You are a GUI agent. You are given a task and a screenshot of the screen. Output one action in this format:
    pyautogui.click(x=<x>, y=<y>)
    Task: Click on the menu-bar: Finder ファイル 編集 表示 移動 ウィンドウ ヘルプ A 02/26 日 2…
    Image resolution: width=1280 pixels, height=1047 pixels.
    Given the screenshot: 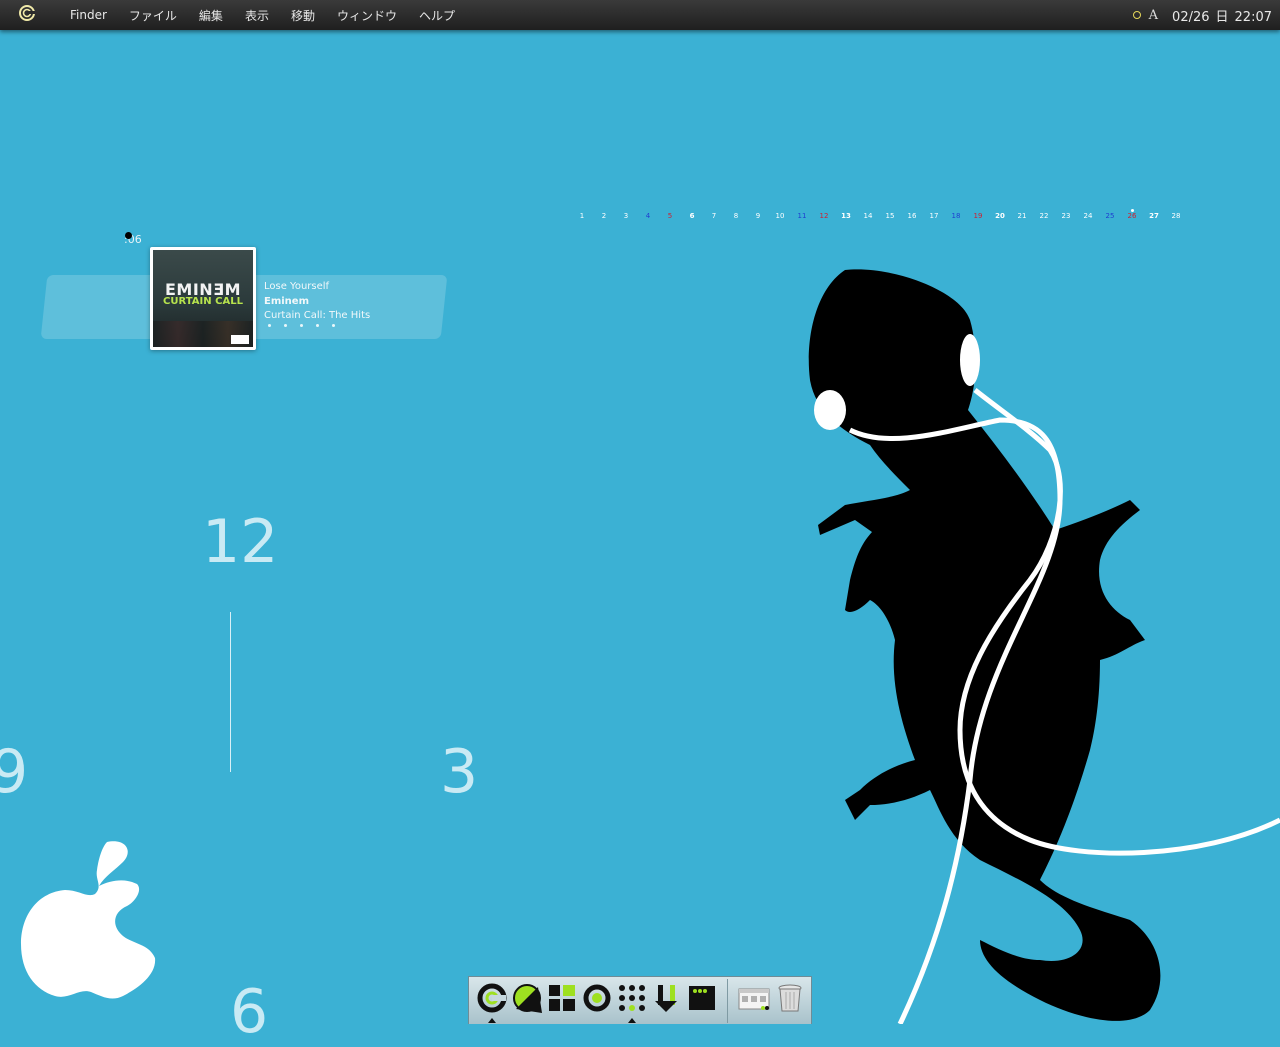 What is the action you would take?
    pyautogui.click(x=640, y=15)
    